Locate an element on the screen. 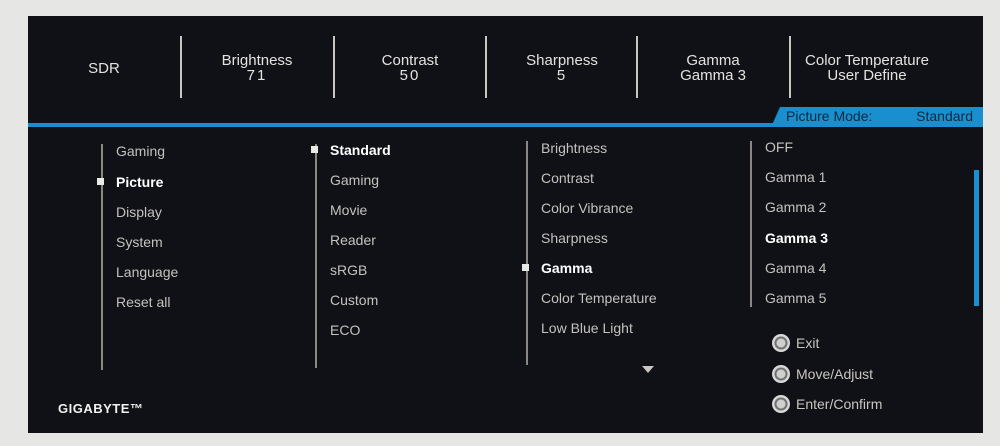 The image size is (1000, 446). picture-mode-srgb: sRGB is located at coordinates (348, 270).